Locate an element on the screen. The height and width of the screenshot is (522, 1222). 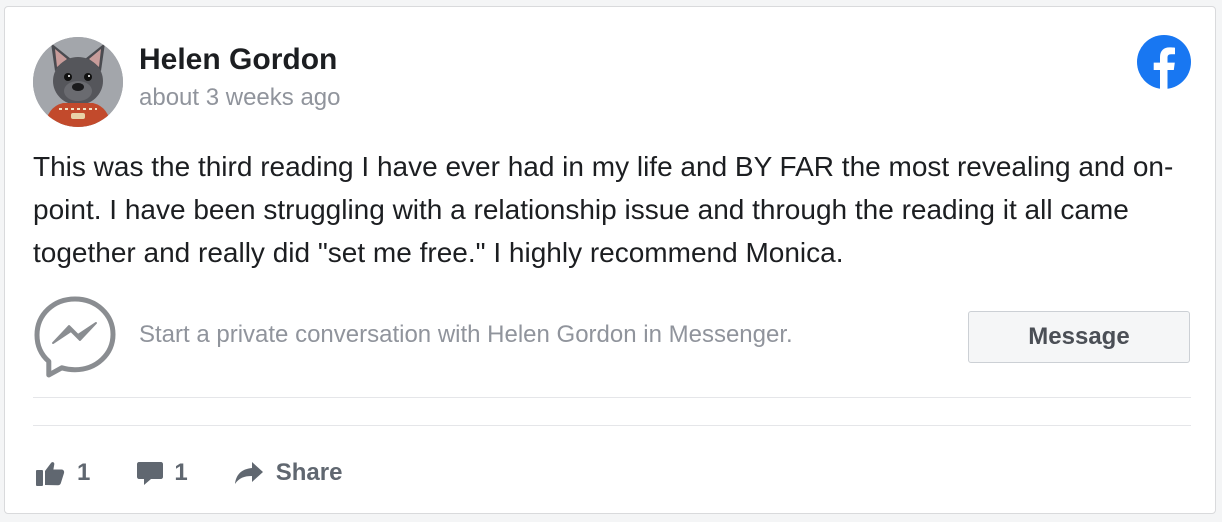
posted-time: about 3 weeks ago is located at coordinates (239, 98).